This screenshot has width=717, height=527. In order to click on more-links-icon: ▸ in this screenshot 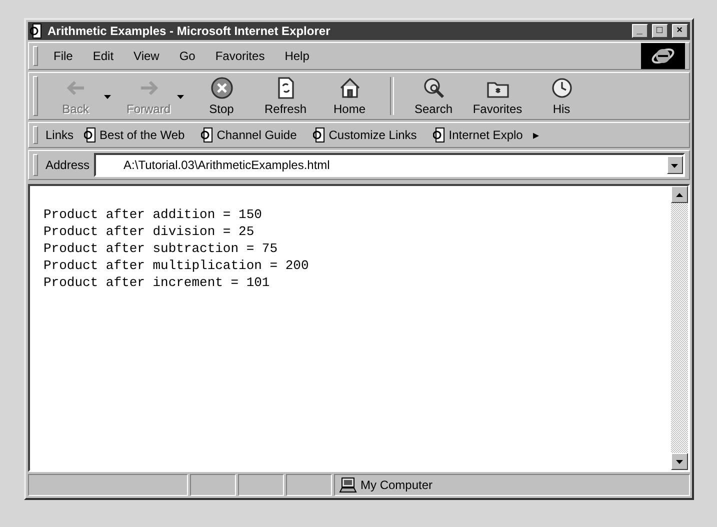, I will do `click(535, 135)`.